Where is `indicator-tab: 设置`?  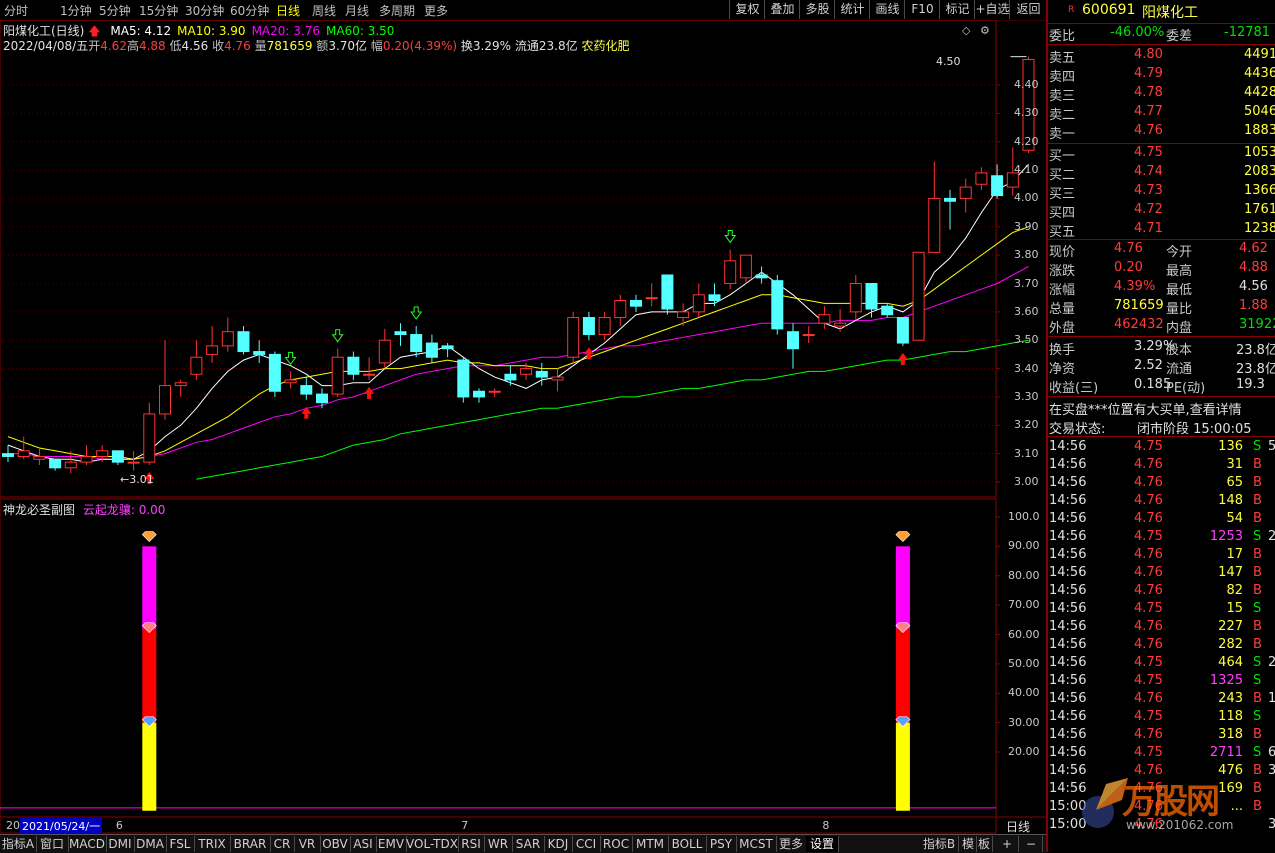 indicator-tab: 设置 is located at coordinates (822, 844).